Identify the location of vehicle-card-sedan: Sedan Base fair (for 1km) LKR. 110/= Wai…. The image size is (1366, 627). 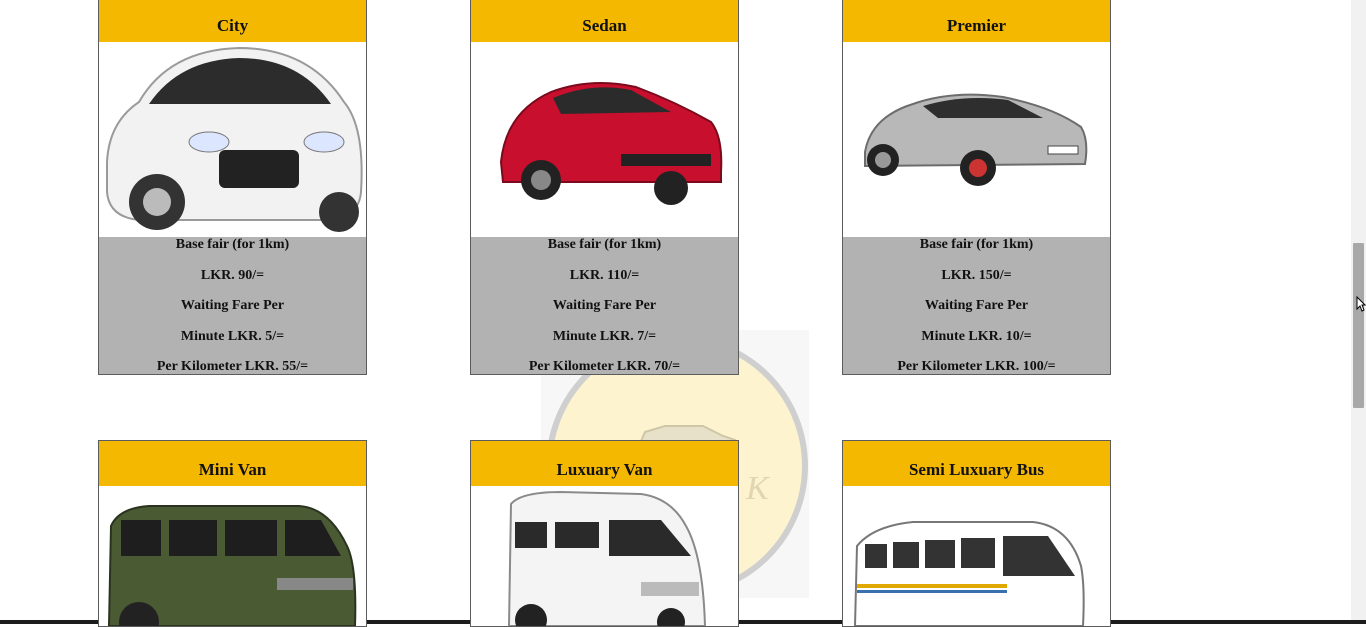
(604, 187).